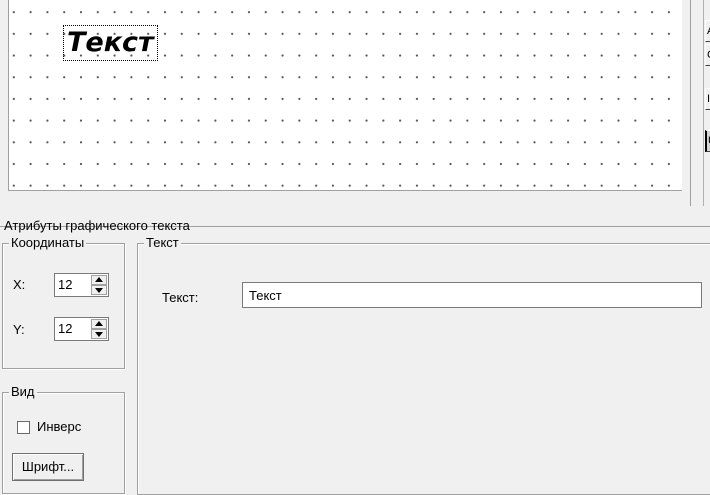  Describe the element at coordinates (97, 225) in the screenshot. I see `panel-title: Атрибуты графического текста` at that location.